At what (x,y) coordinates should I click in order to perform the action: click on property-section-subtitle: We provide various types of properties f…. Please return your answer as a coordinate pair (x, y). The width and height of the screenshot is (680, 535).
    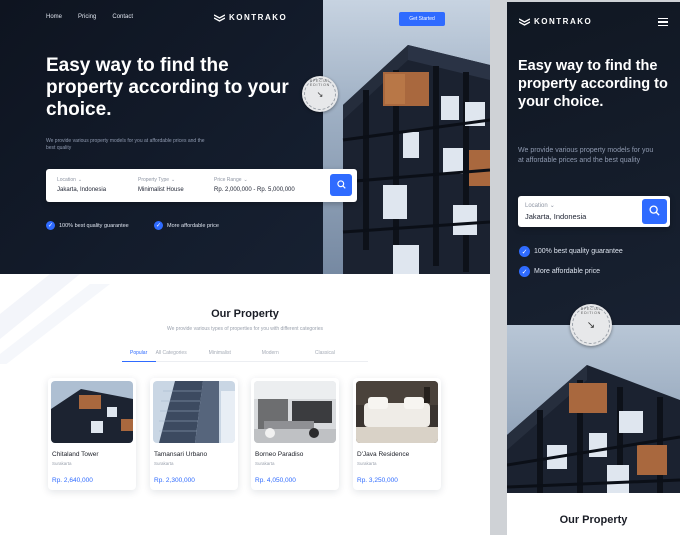
    Looking at the image, I should click on (244, 329).